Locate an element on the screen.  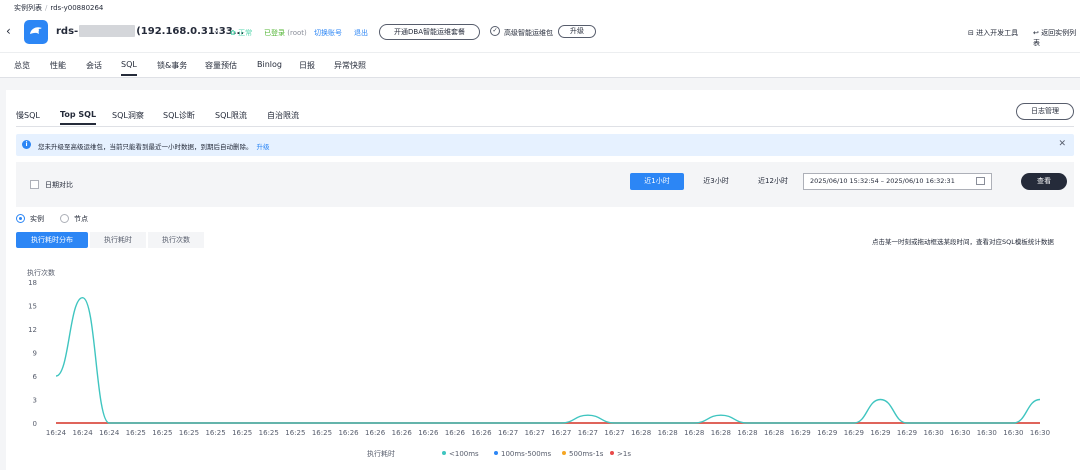
breadcrumb-current: rds-y00880264 is located at coordinates (77, 8).